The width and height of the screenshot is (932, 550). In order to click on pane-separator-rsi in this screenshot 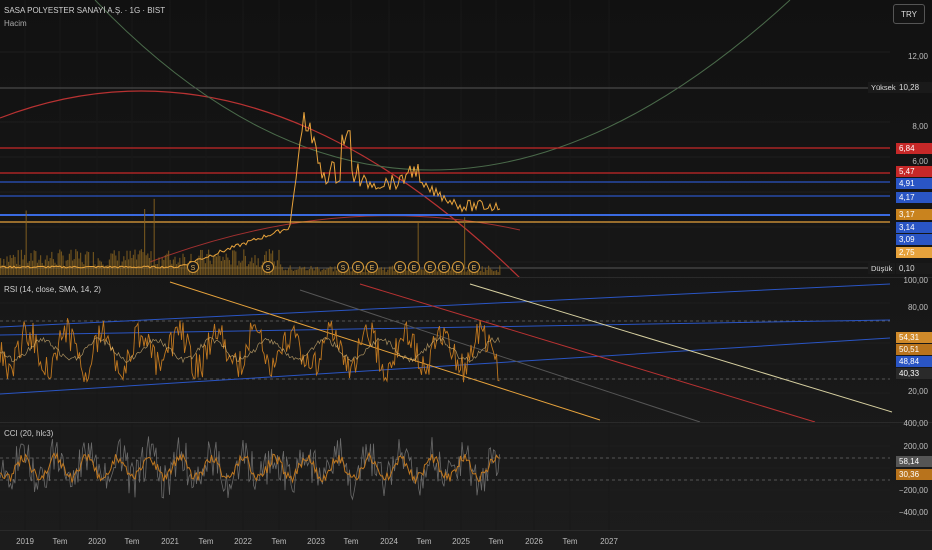, I will do `click(466, 277)`.